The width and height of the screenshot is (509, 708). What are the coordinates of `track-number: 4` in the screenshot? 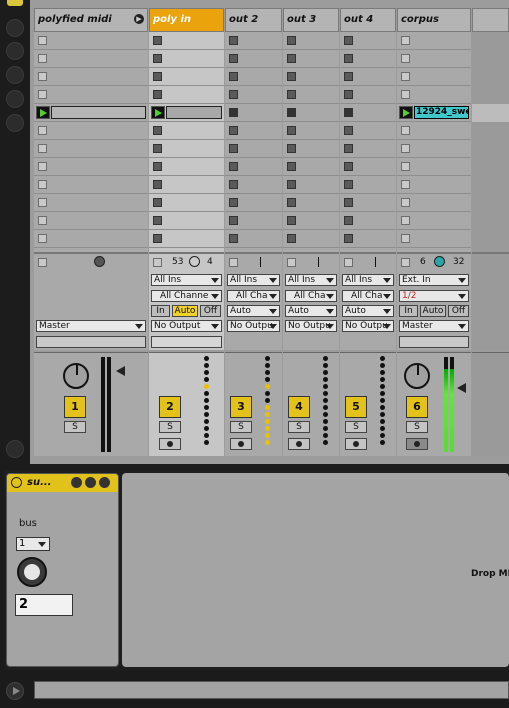 It's located at (299, 407).